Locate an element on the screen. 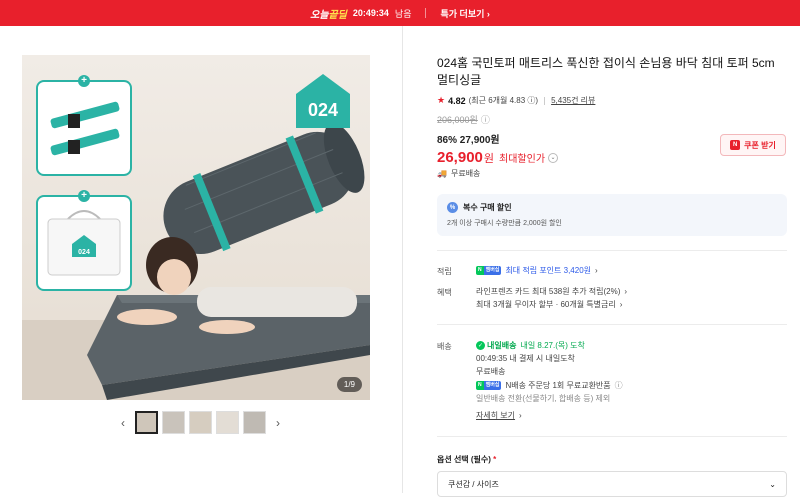  tomorrow-delivery-badge: ✓ 내일배송 is located at coordinates (496, 345).